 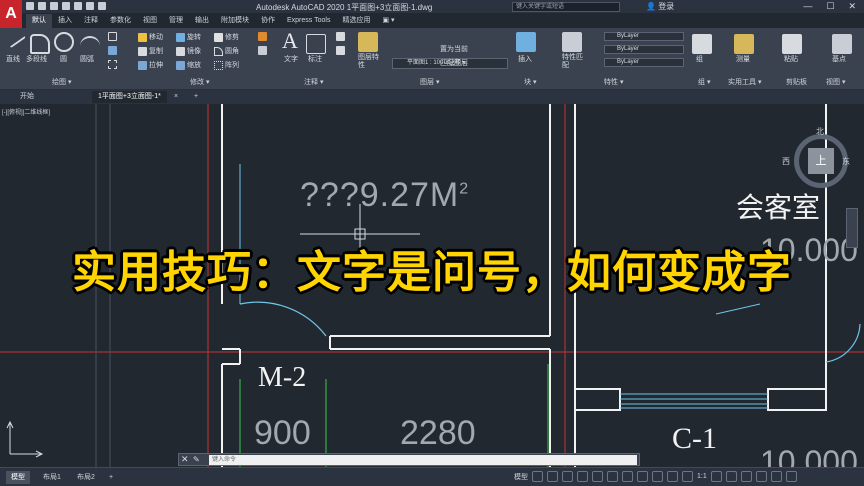 What do you see at coordinates (15, 38) in the screenshot?
I see `line-icon` at bounding box center [15, 38].